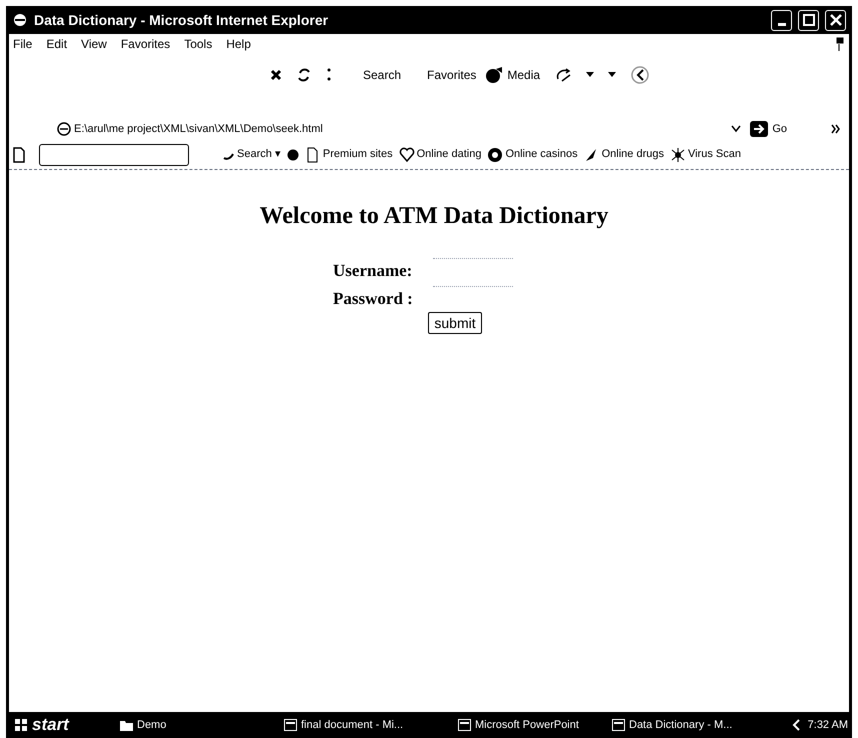 The height and width of the screenshot is (738, 858). I want to click on link-item: Online drugs, so click(624, 154).